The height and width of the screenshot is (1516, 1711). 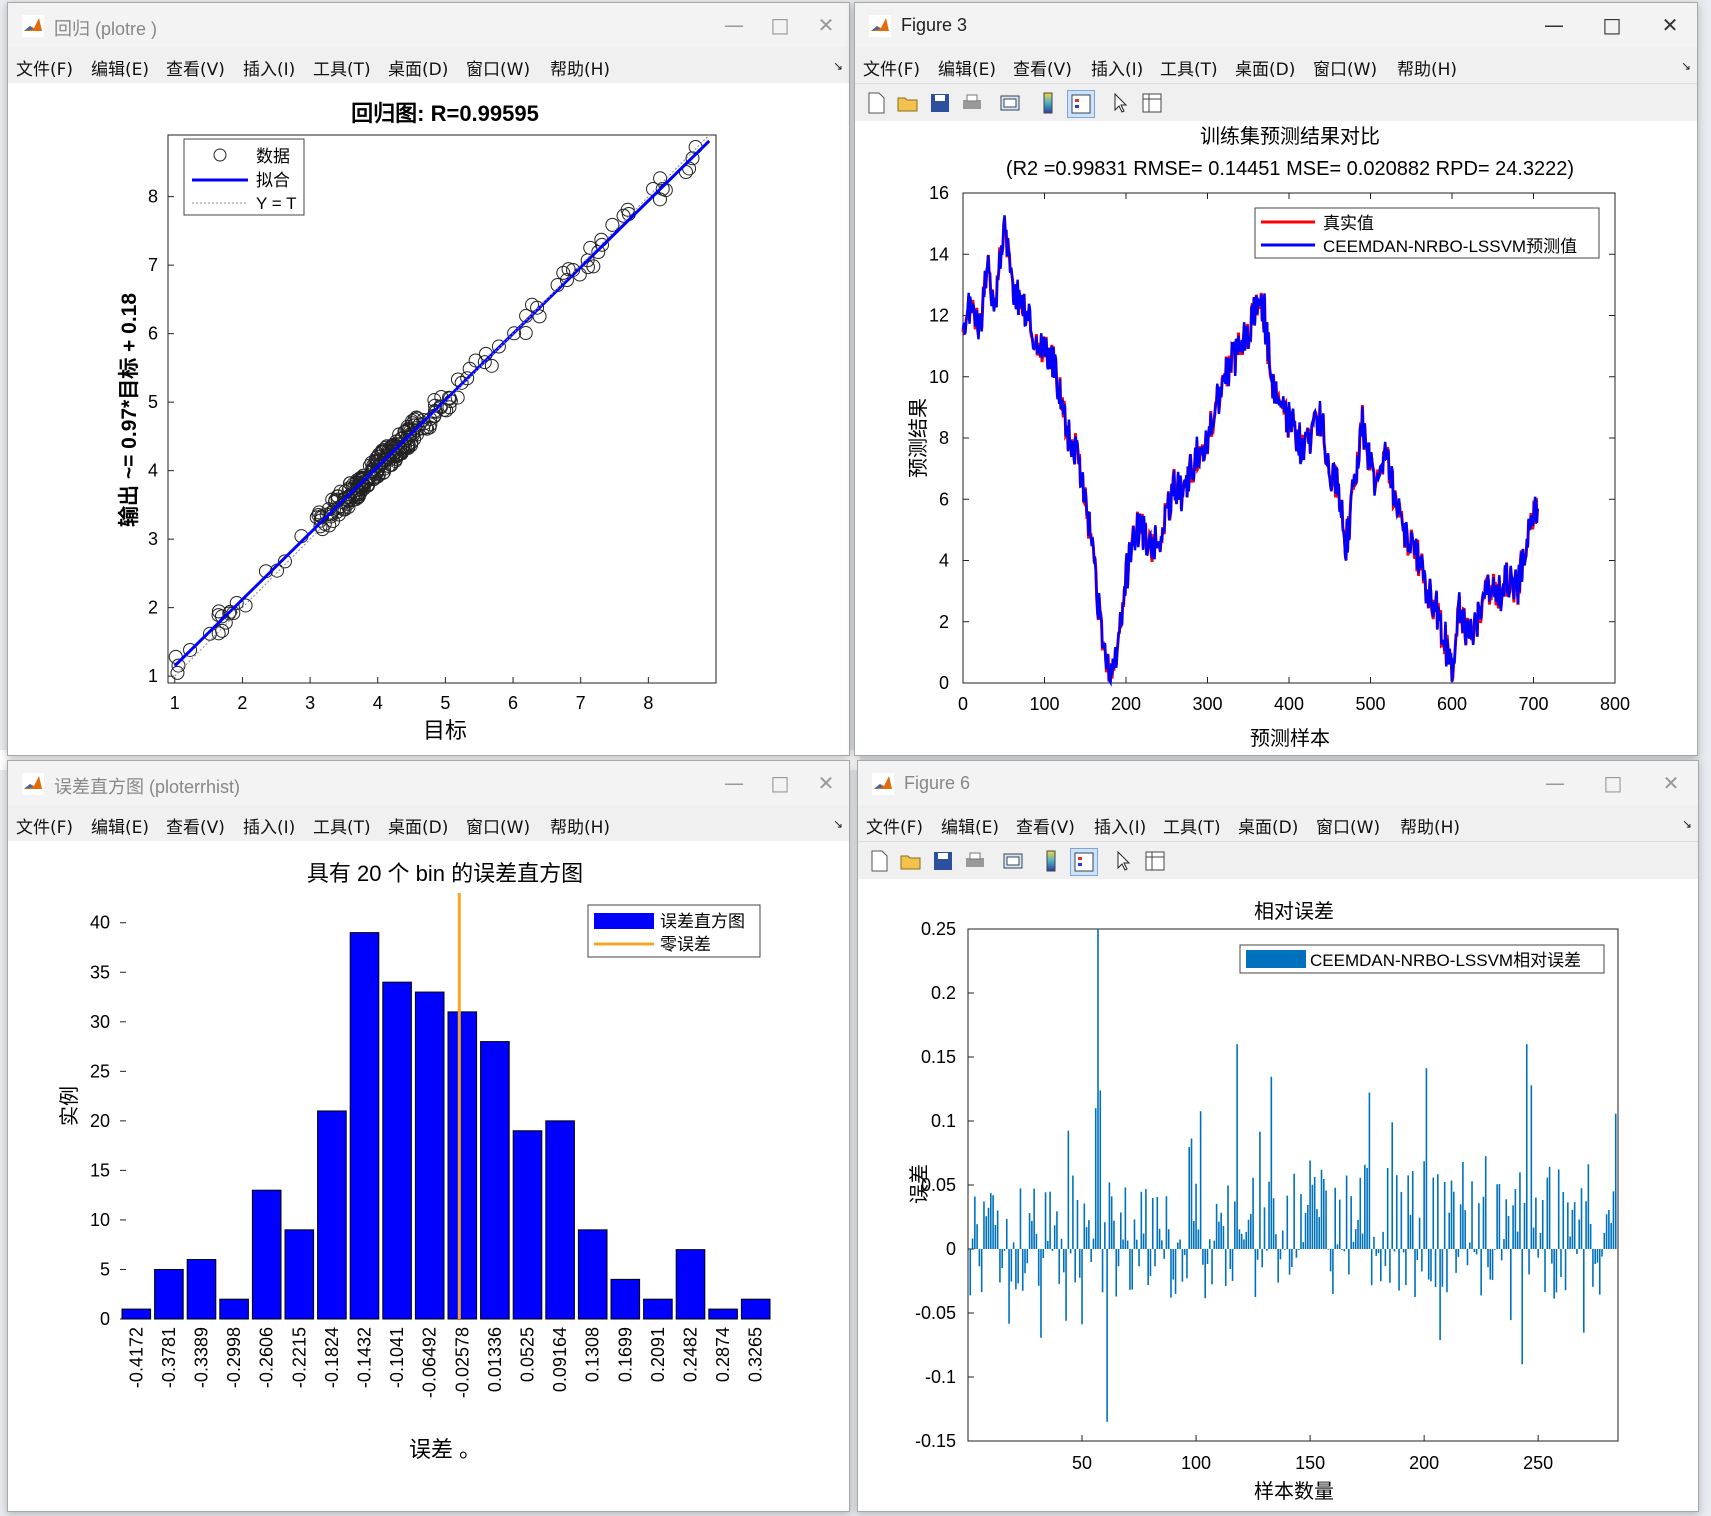 What do you see at coordinates (1278, 783) in the screenshot?
I see `title-bar: Figure 6 — □ ✕` at bounding box center [1278, 783].